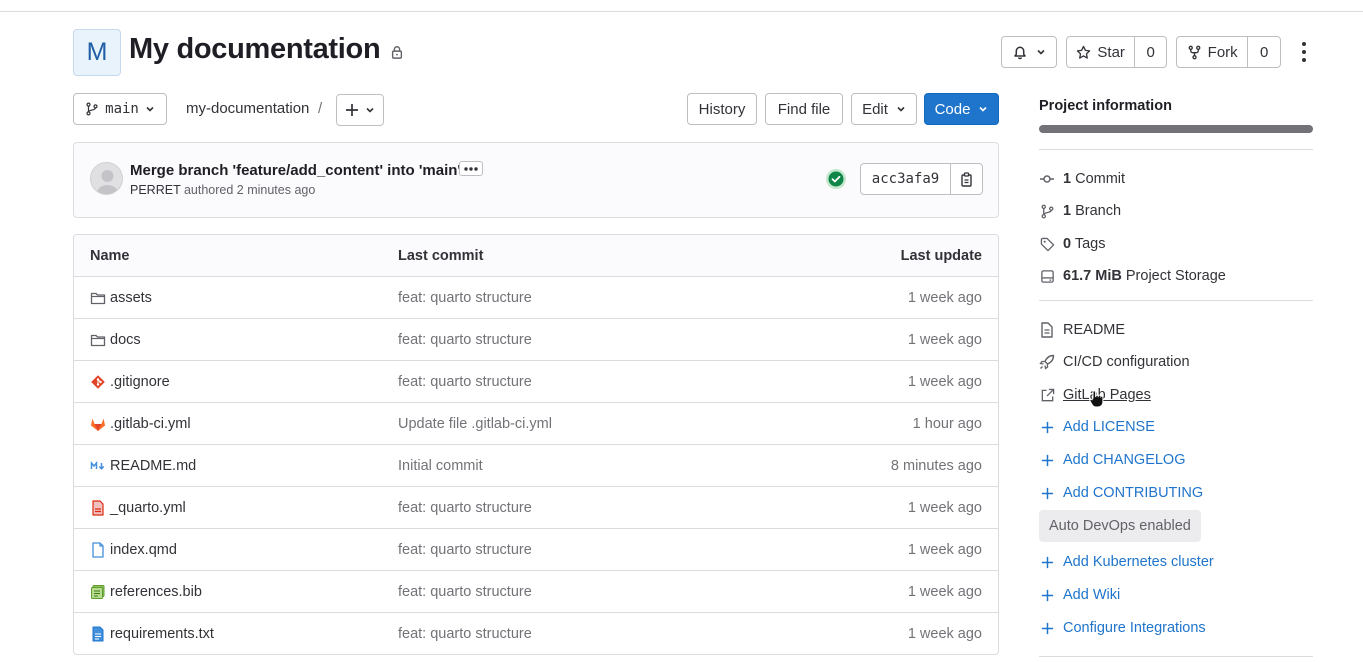 This screenshot has height=662, width=1363. What do you see at coordinates (98, 508) in the screenshot?
I see `yaml-file-icon` at bounding box center [98, 508].